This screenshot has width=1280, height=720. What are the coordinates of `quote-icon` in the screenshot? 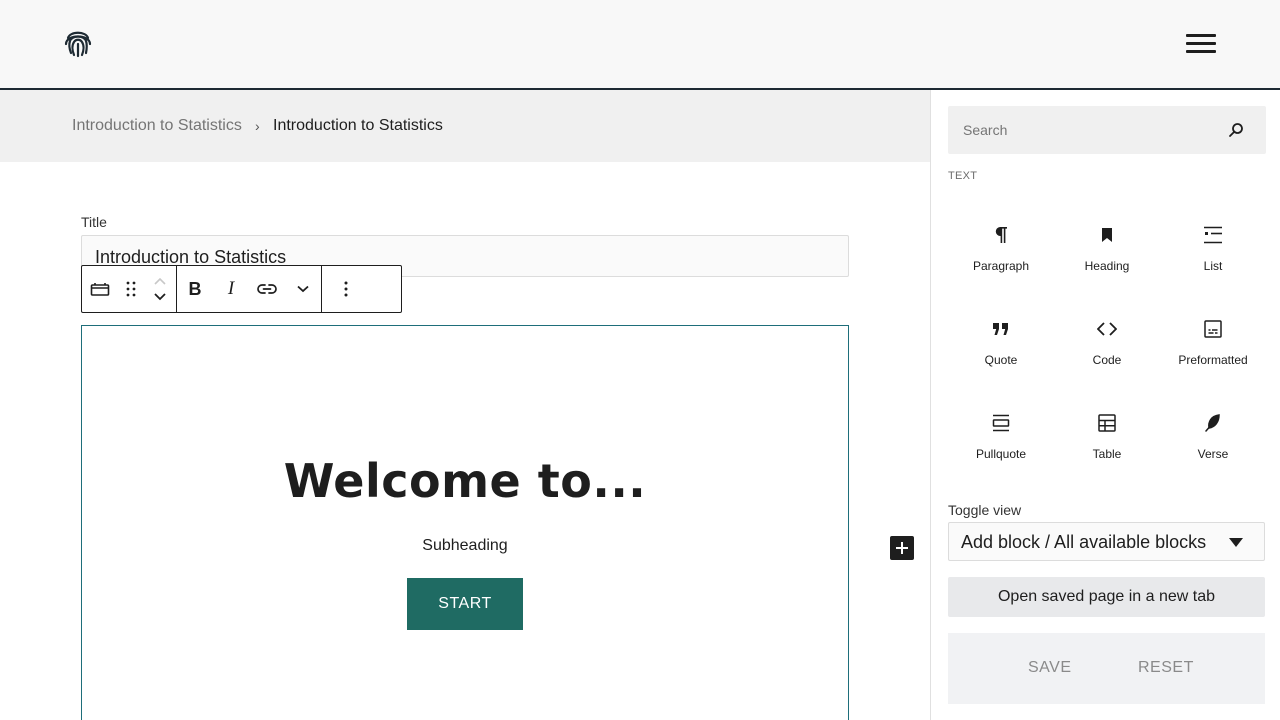 It's located at (1001, 329).